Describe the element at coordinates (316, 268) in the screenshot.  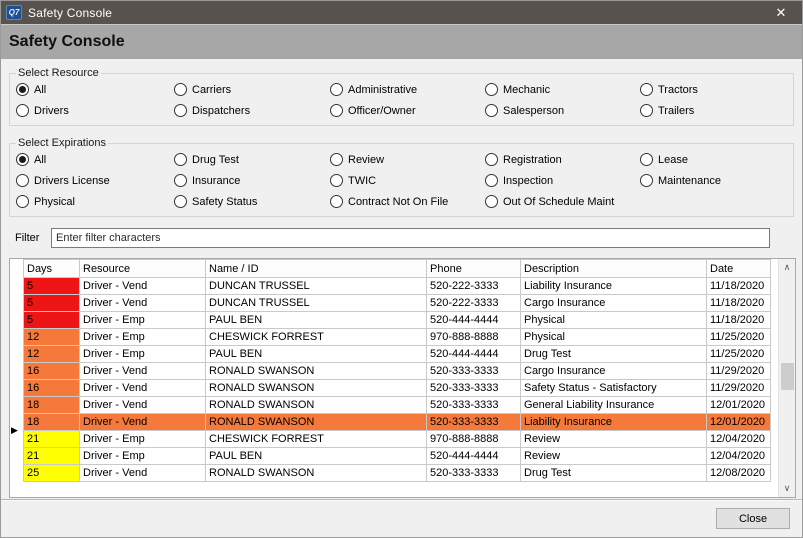
I see `col-header-name-id: Name / ID` at that location.